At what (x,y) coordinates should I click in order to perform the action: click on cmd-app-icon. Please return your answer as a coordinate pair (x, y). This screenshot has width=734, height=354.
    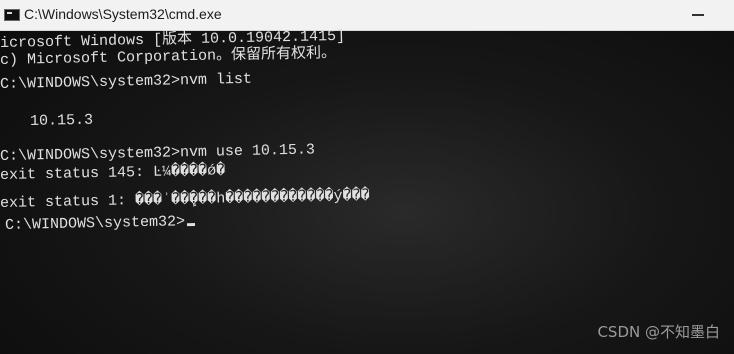
    Looking at the image, I should click on (12, 15).